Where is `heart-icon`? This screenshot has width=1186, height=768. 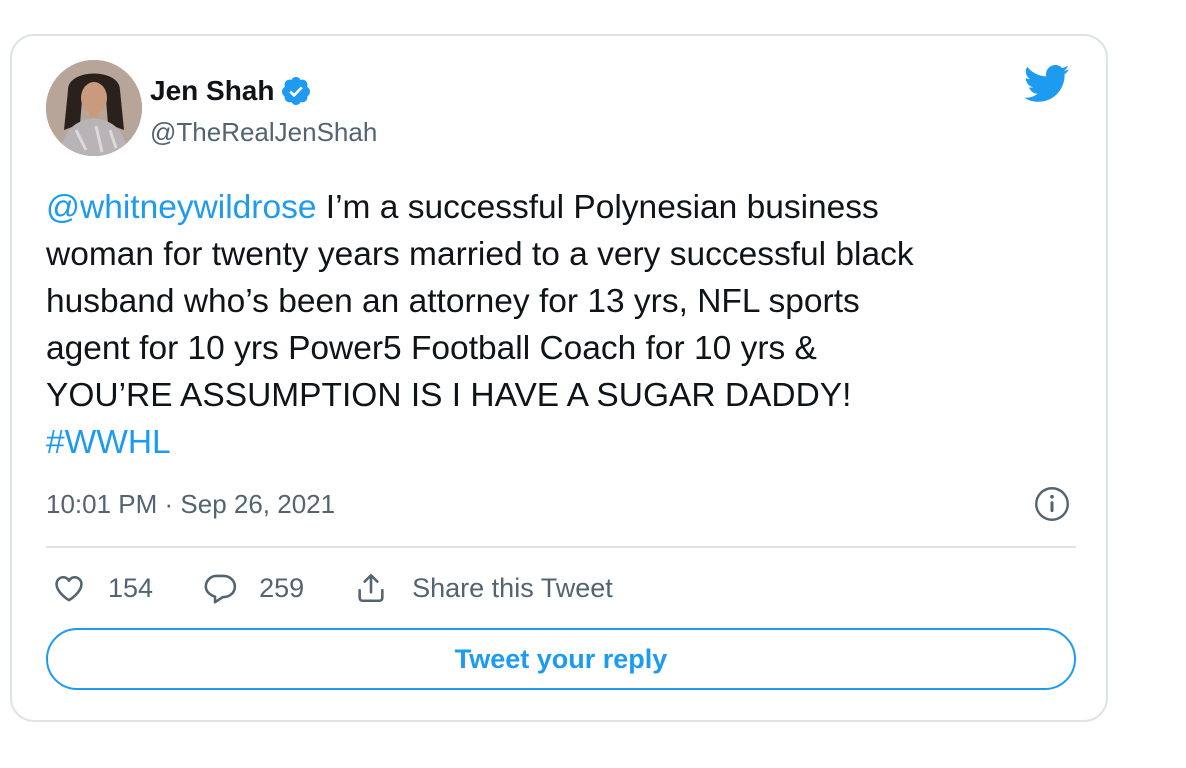
heart-icon is located at coordinates (69, 588).